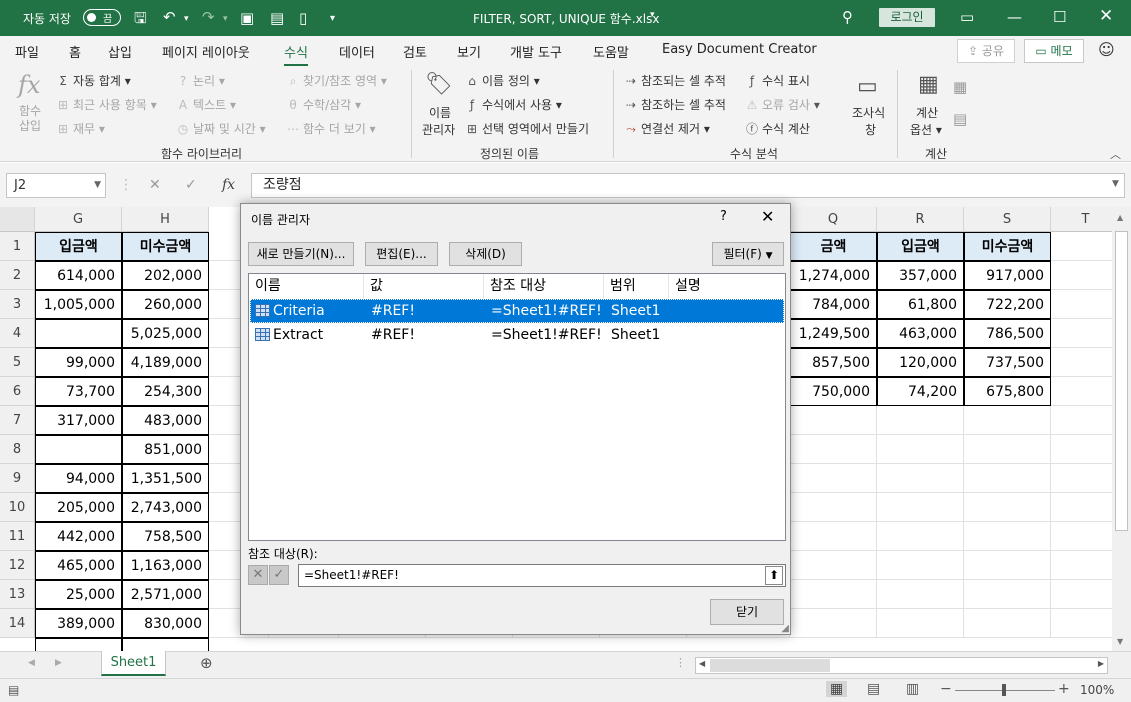 The width and height of the screenshot is (1131, 702). Describe the element at coordinates (907, 17) in the screenshot. I see `login-button: 로그인` at that location.